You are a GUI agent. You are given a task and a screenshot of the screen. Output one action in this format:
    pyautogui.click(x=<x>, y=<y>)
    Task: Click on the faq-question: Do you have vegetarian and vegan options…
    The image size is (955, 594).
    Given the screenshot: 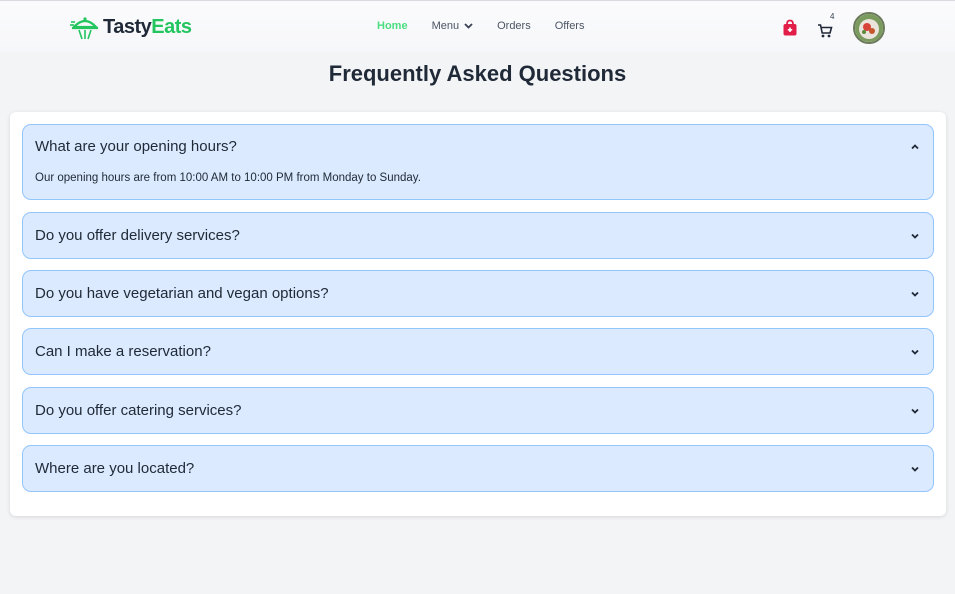 What is the action you would take?
    pyautogui.click(x=182, y=293)
    